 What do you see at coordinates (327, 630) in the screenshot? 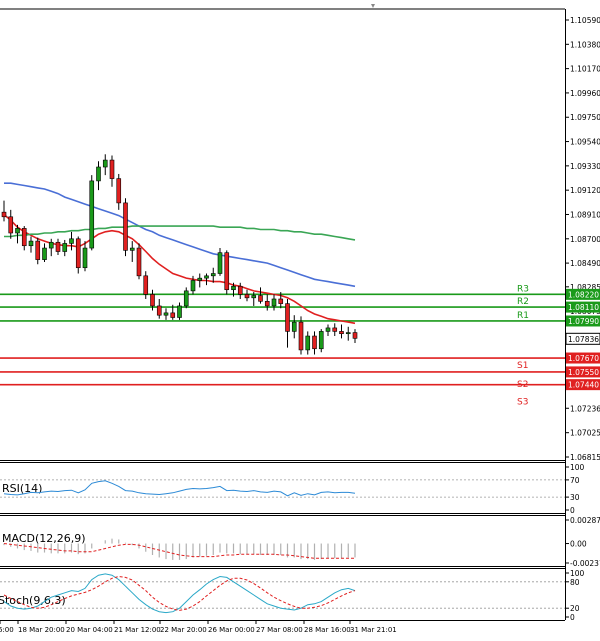
I see `time-tick-label: 28 Mar 16:00` at bounding box center [327, 630].